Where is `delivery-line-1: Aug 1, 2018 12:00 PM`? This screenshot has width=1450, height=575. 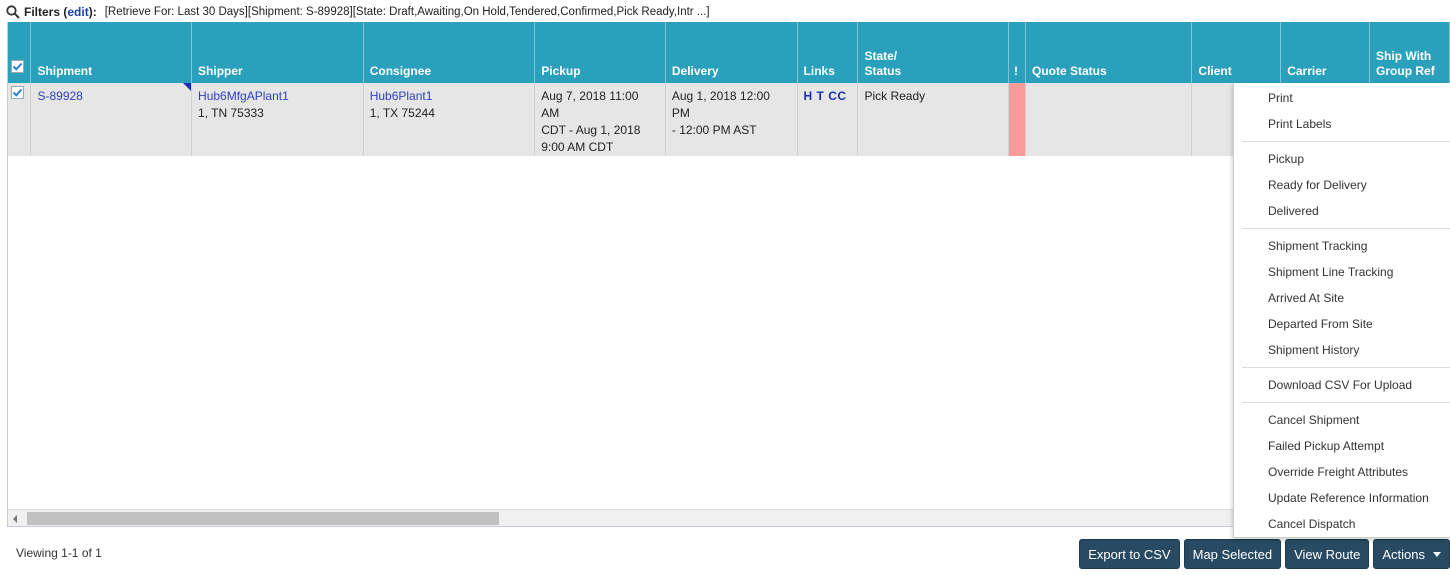
delivery-line-1: Aug 1, 2018 12:00 PM is located at coordinates (720, 104).